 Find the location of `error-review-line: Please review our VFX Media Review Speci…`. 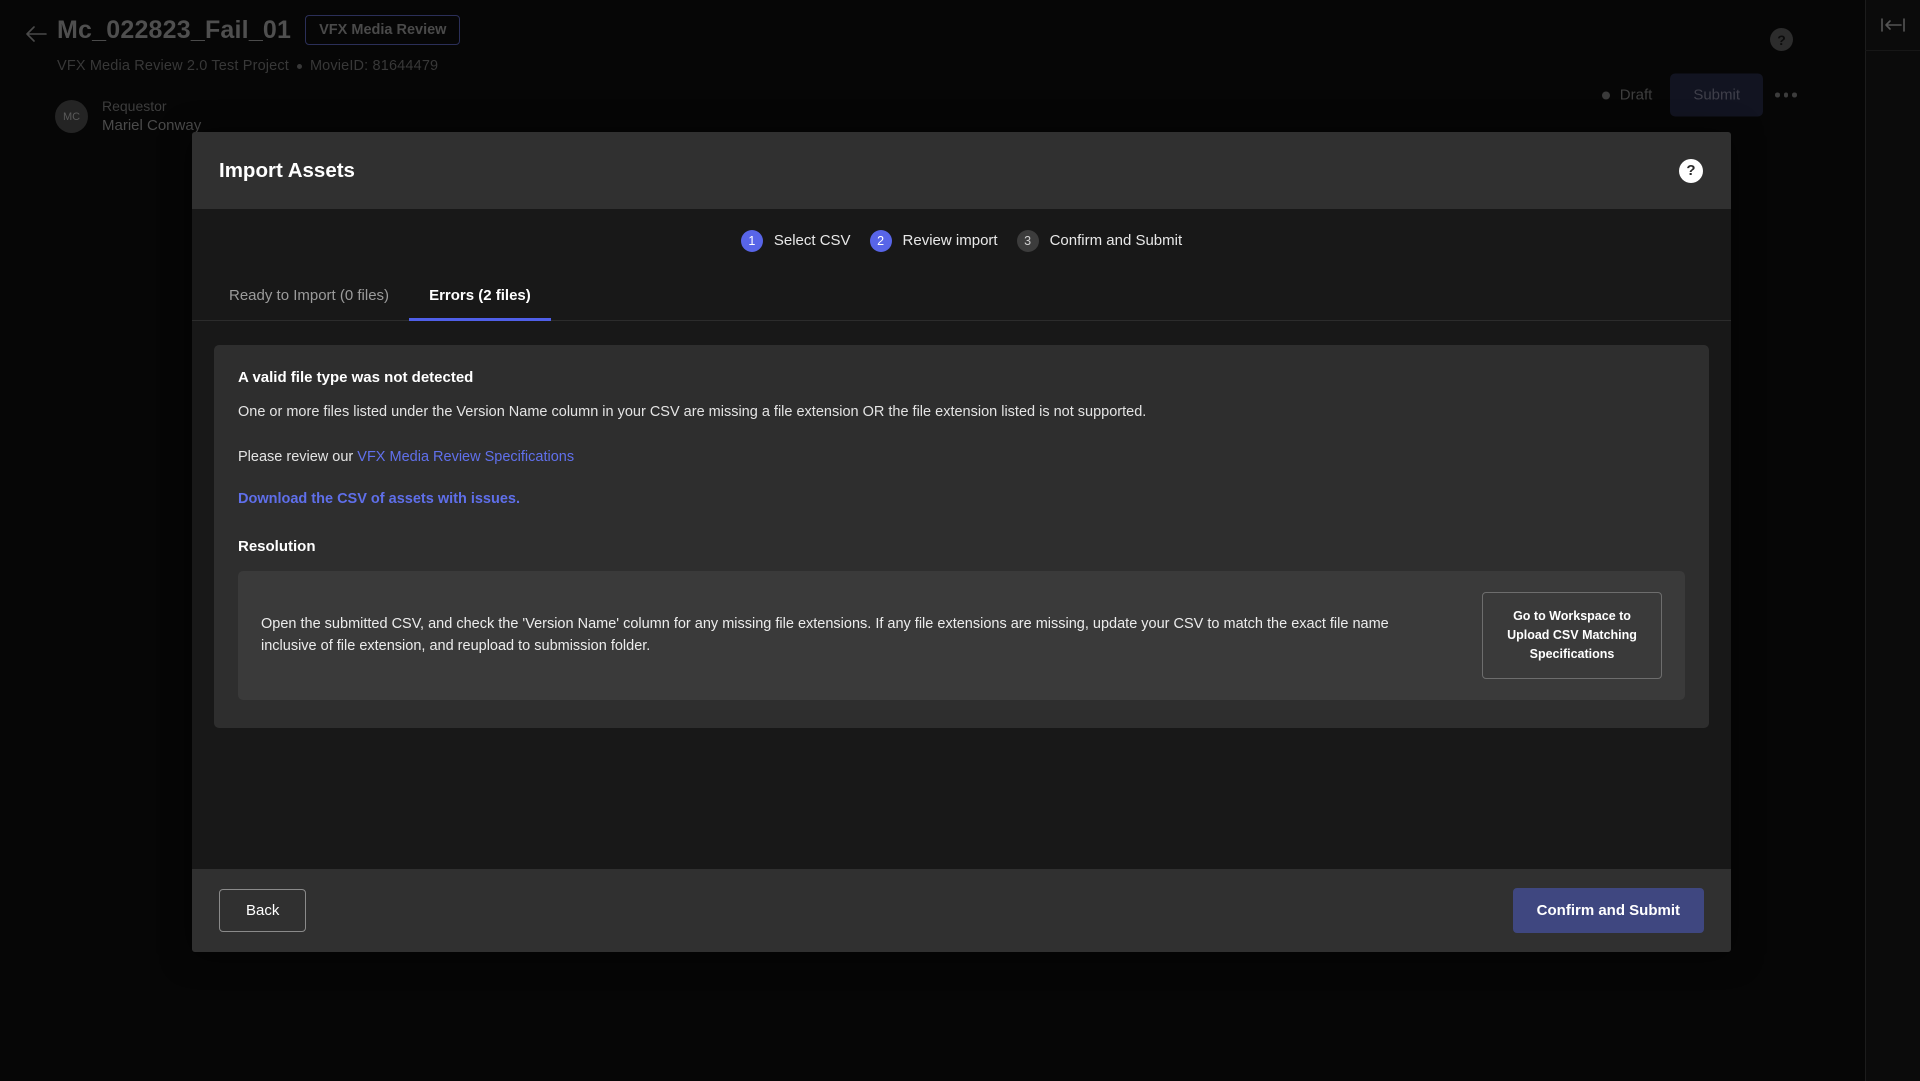

error-review-line: Please review our VFX Media Review Speci… is located at coordinates (961, 457).